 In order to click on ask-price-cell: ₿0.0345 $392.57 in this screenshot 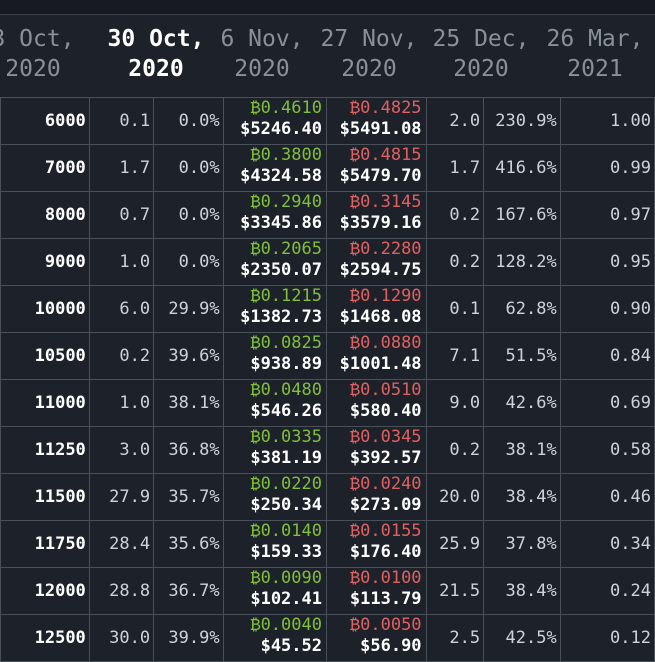, I will do `click(376, 450)`.